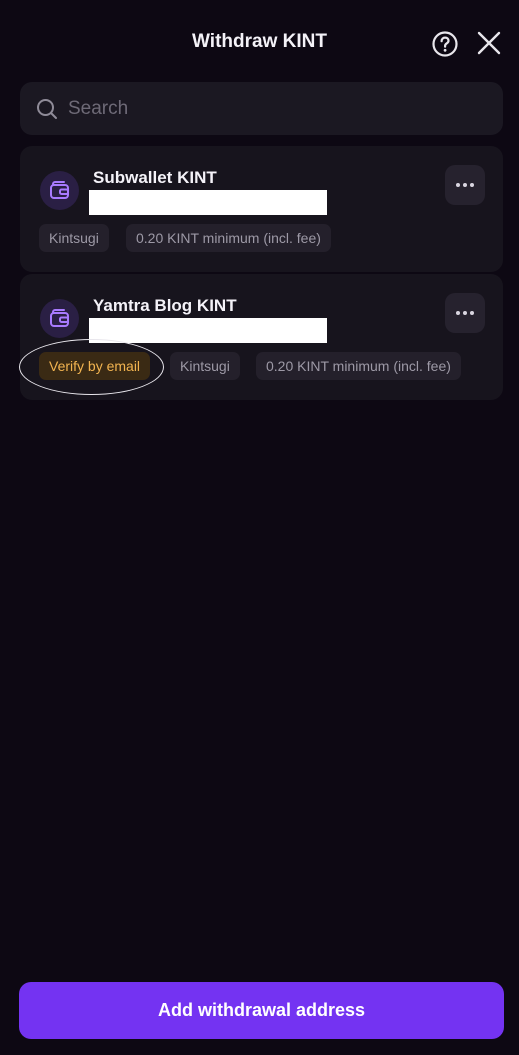 Image resolution: width=519 pixels, height=1055 pixels. Describe the element at coordinates (261, 1010) in the screenshot. I see `add-withdrawal-address-button: Add withdrawal address` at that location.